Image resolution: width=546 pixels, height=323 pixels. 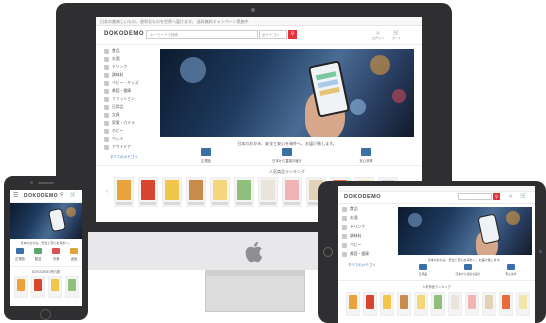 I want to click on phone-home-button, so click(x=45, y=314).